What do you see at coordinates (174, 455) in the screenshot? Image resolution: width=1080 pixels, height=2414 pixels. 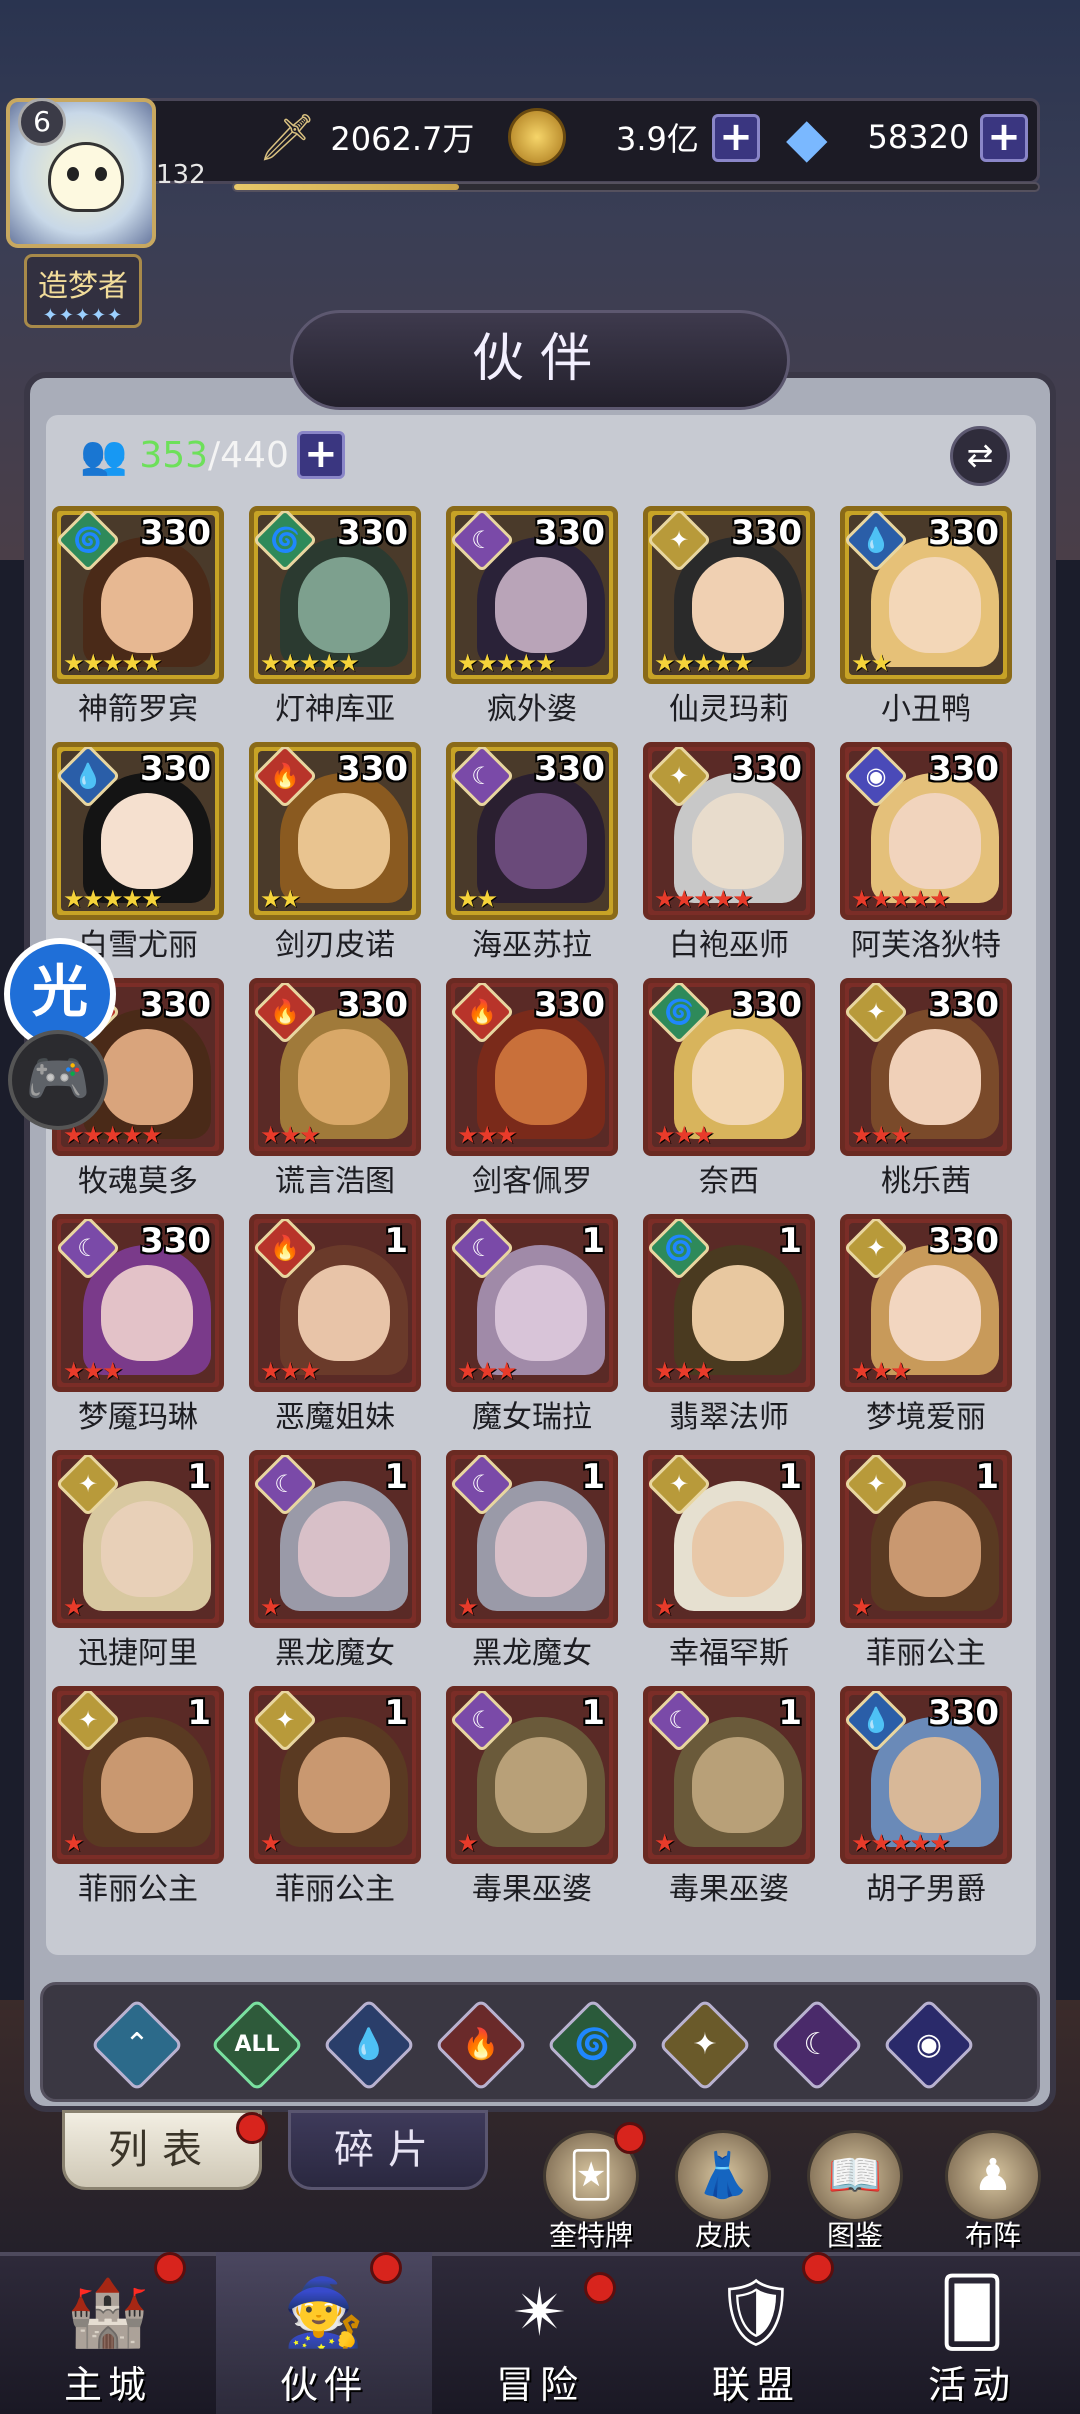 I see `owned-count: 353` at bounding box center [174, 455].